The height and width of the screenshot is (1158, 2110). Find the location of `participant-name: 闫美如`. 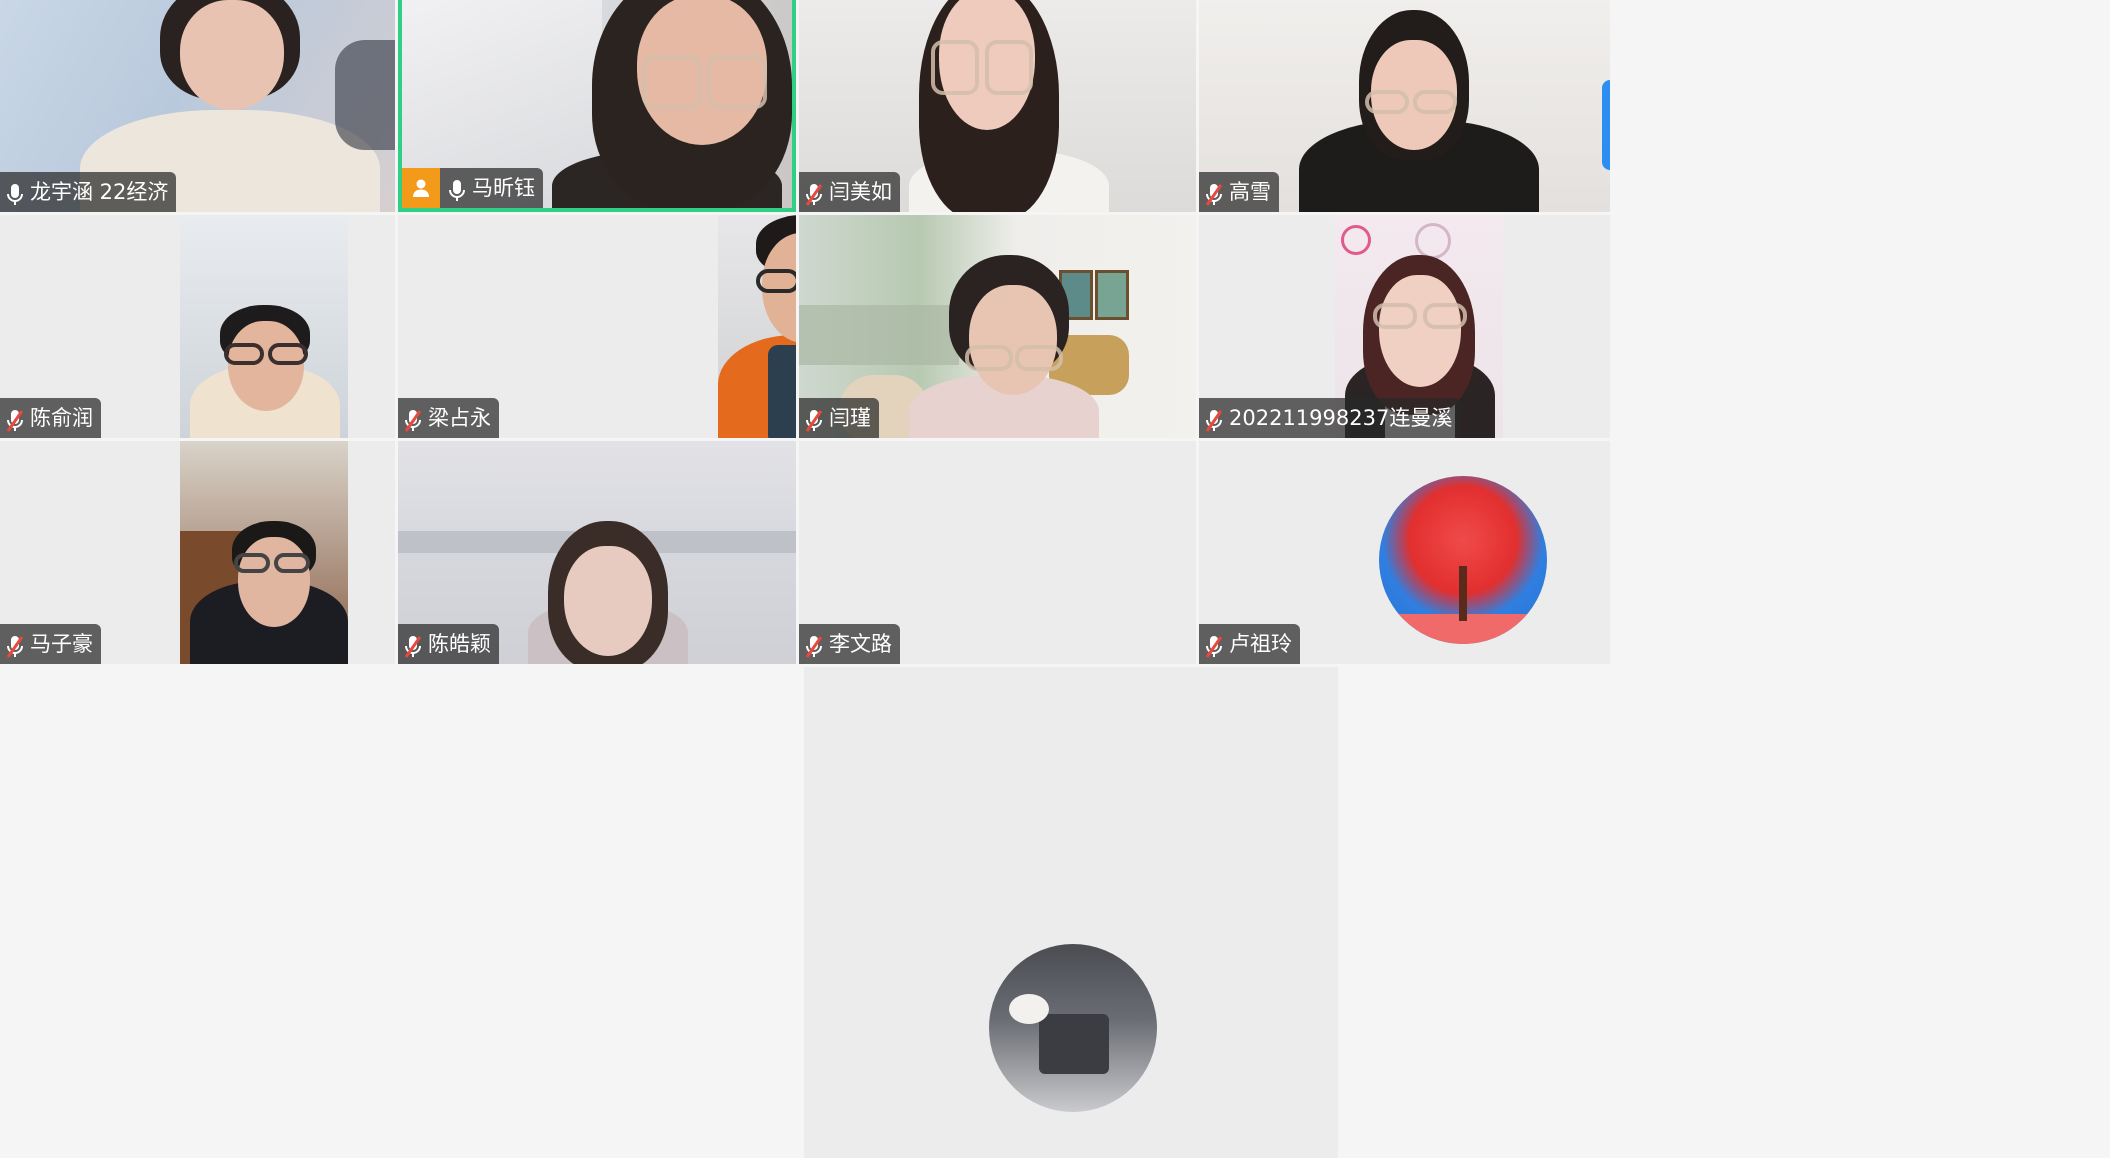

participant-name: 闫美如 is located at coordinates (860, 192).